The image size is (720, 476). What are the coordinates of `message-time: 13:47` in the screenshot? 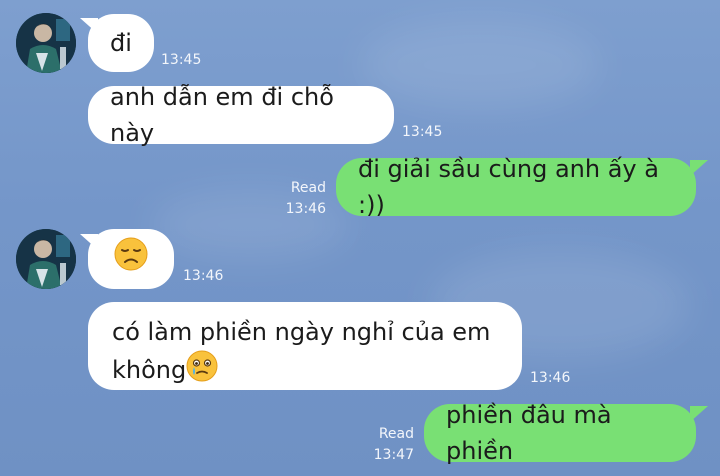 It's located at (392, 455).